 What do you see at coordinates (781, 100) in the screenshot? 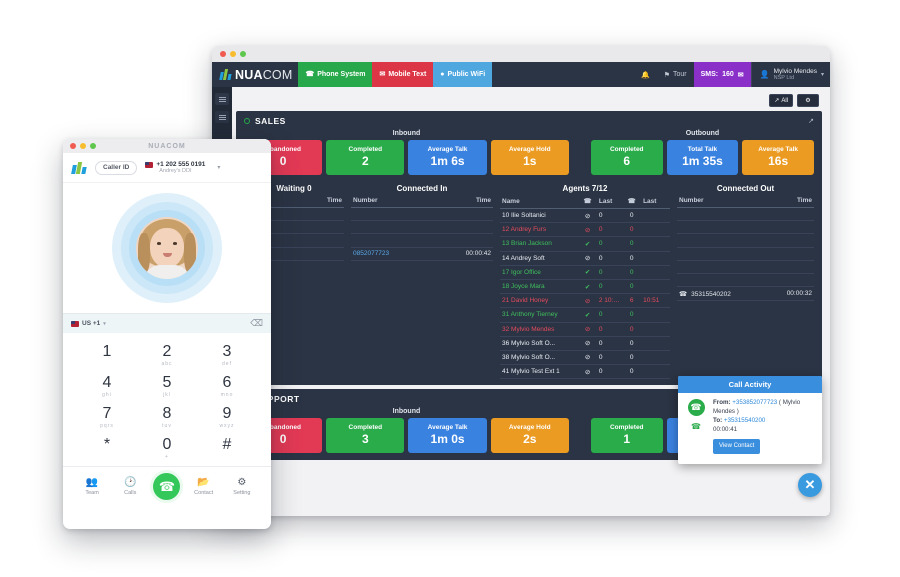
I see `expand-all-button: ↗ All` at bounding box center [781, 100].